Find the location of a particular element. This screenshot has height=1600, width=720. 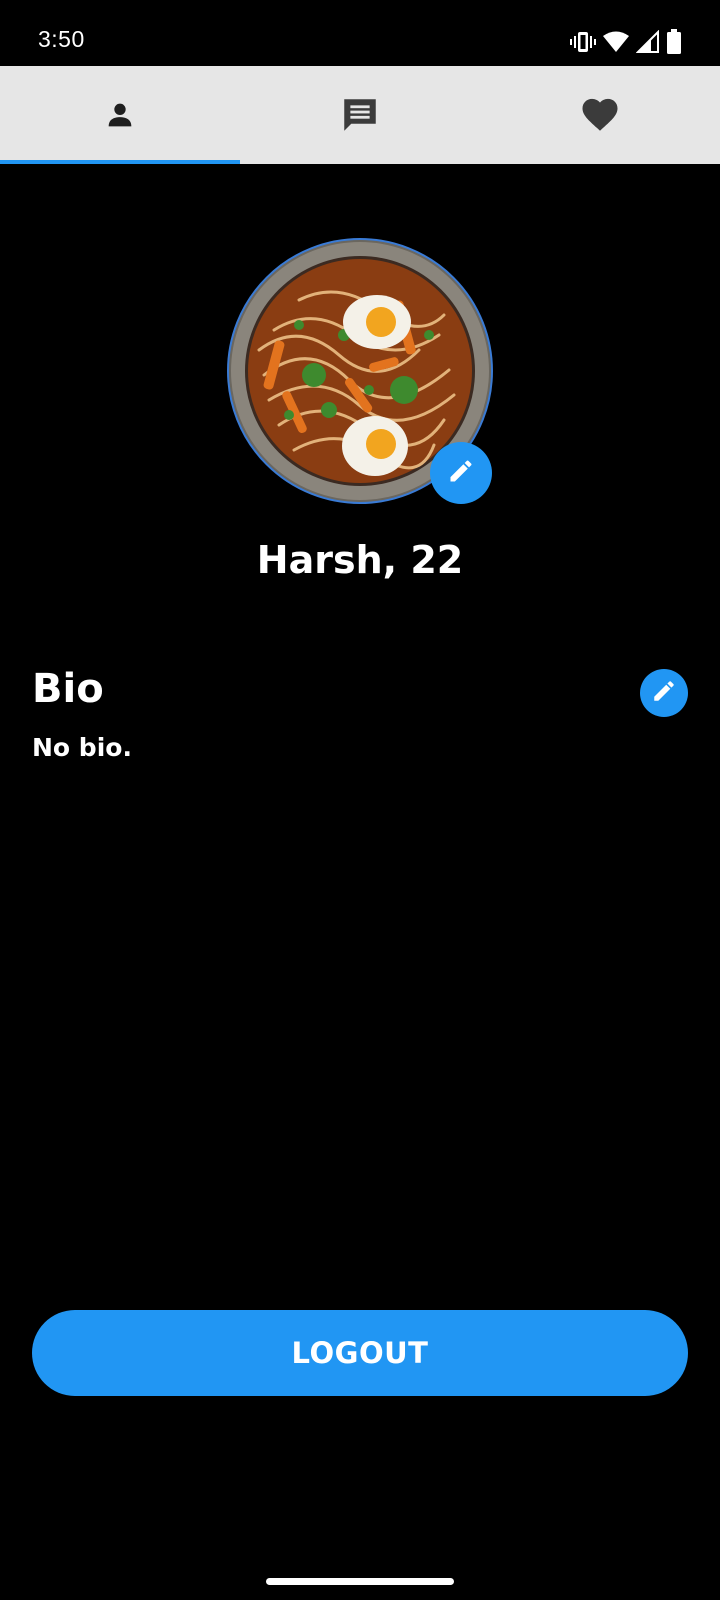

tab-profile is located at coordinates (120, 115).